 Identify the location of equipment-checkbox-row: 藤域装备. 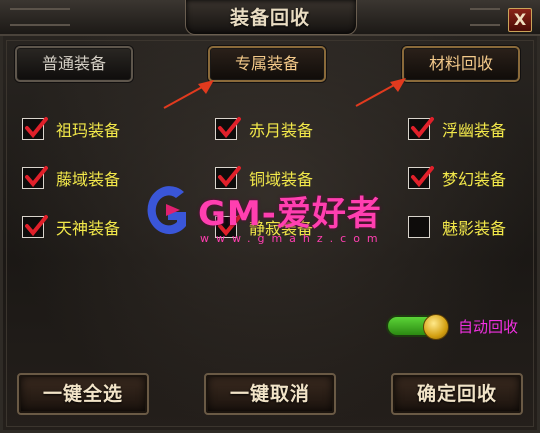
(71, 178).